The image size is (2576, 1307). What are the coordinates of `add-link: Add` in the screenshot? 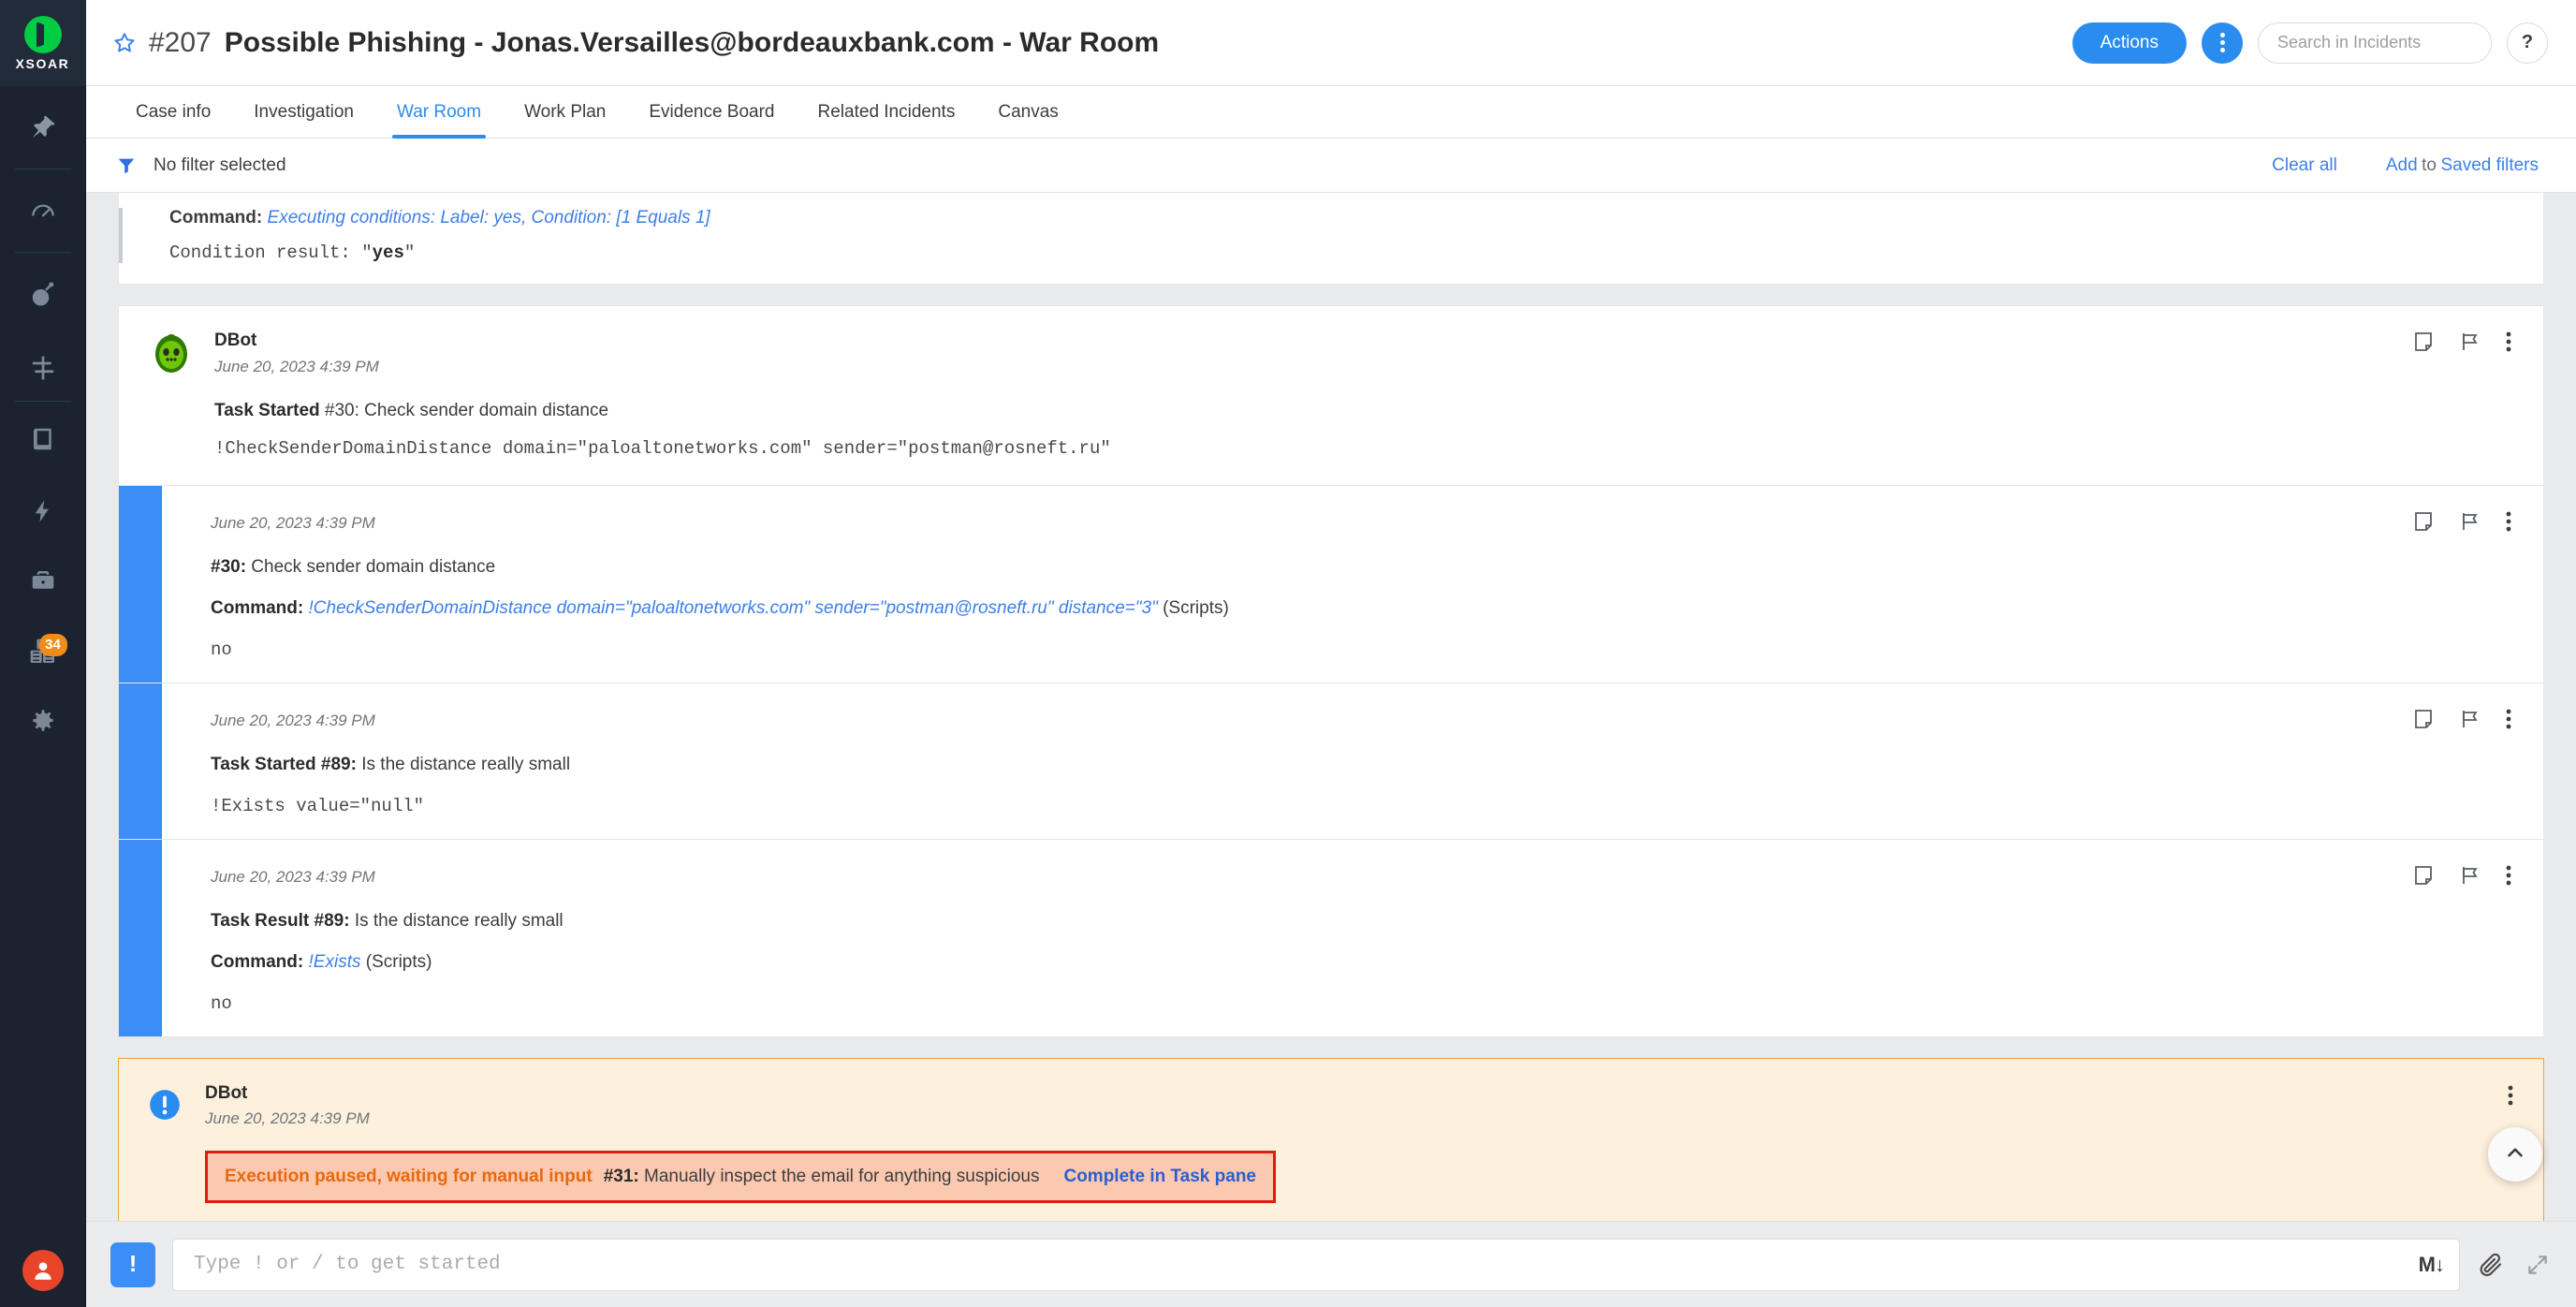 It's located at (2402, 165).